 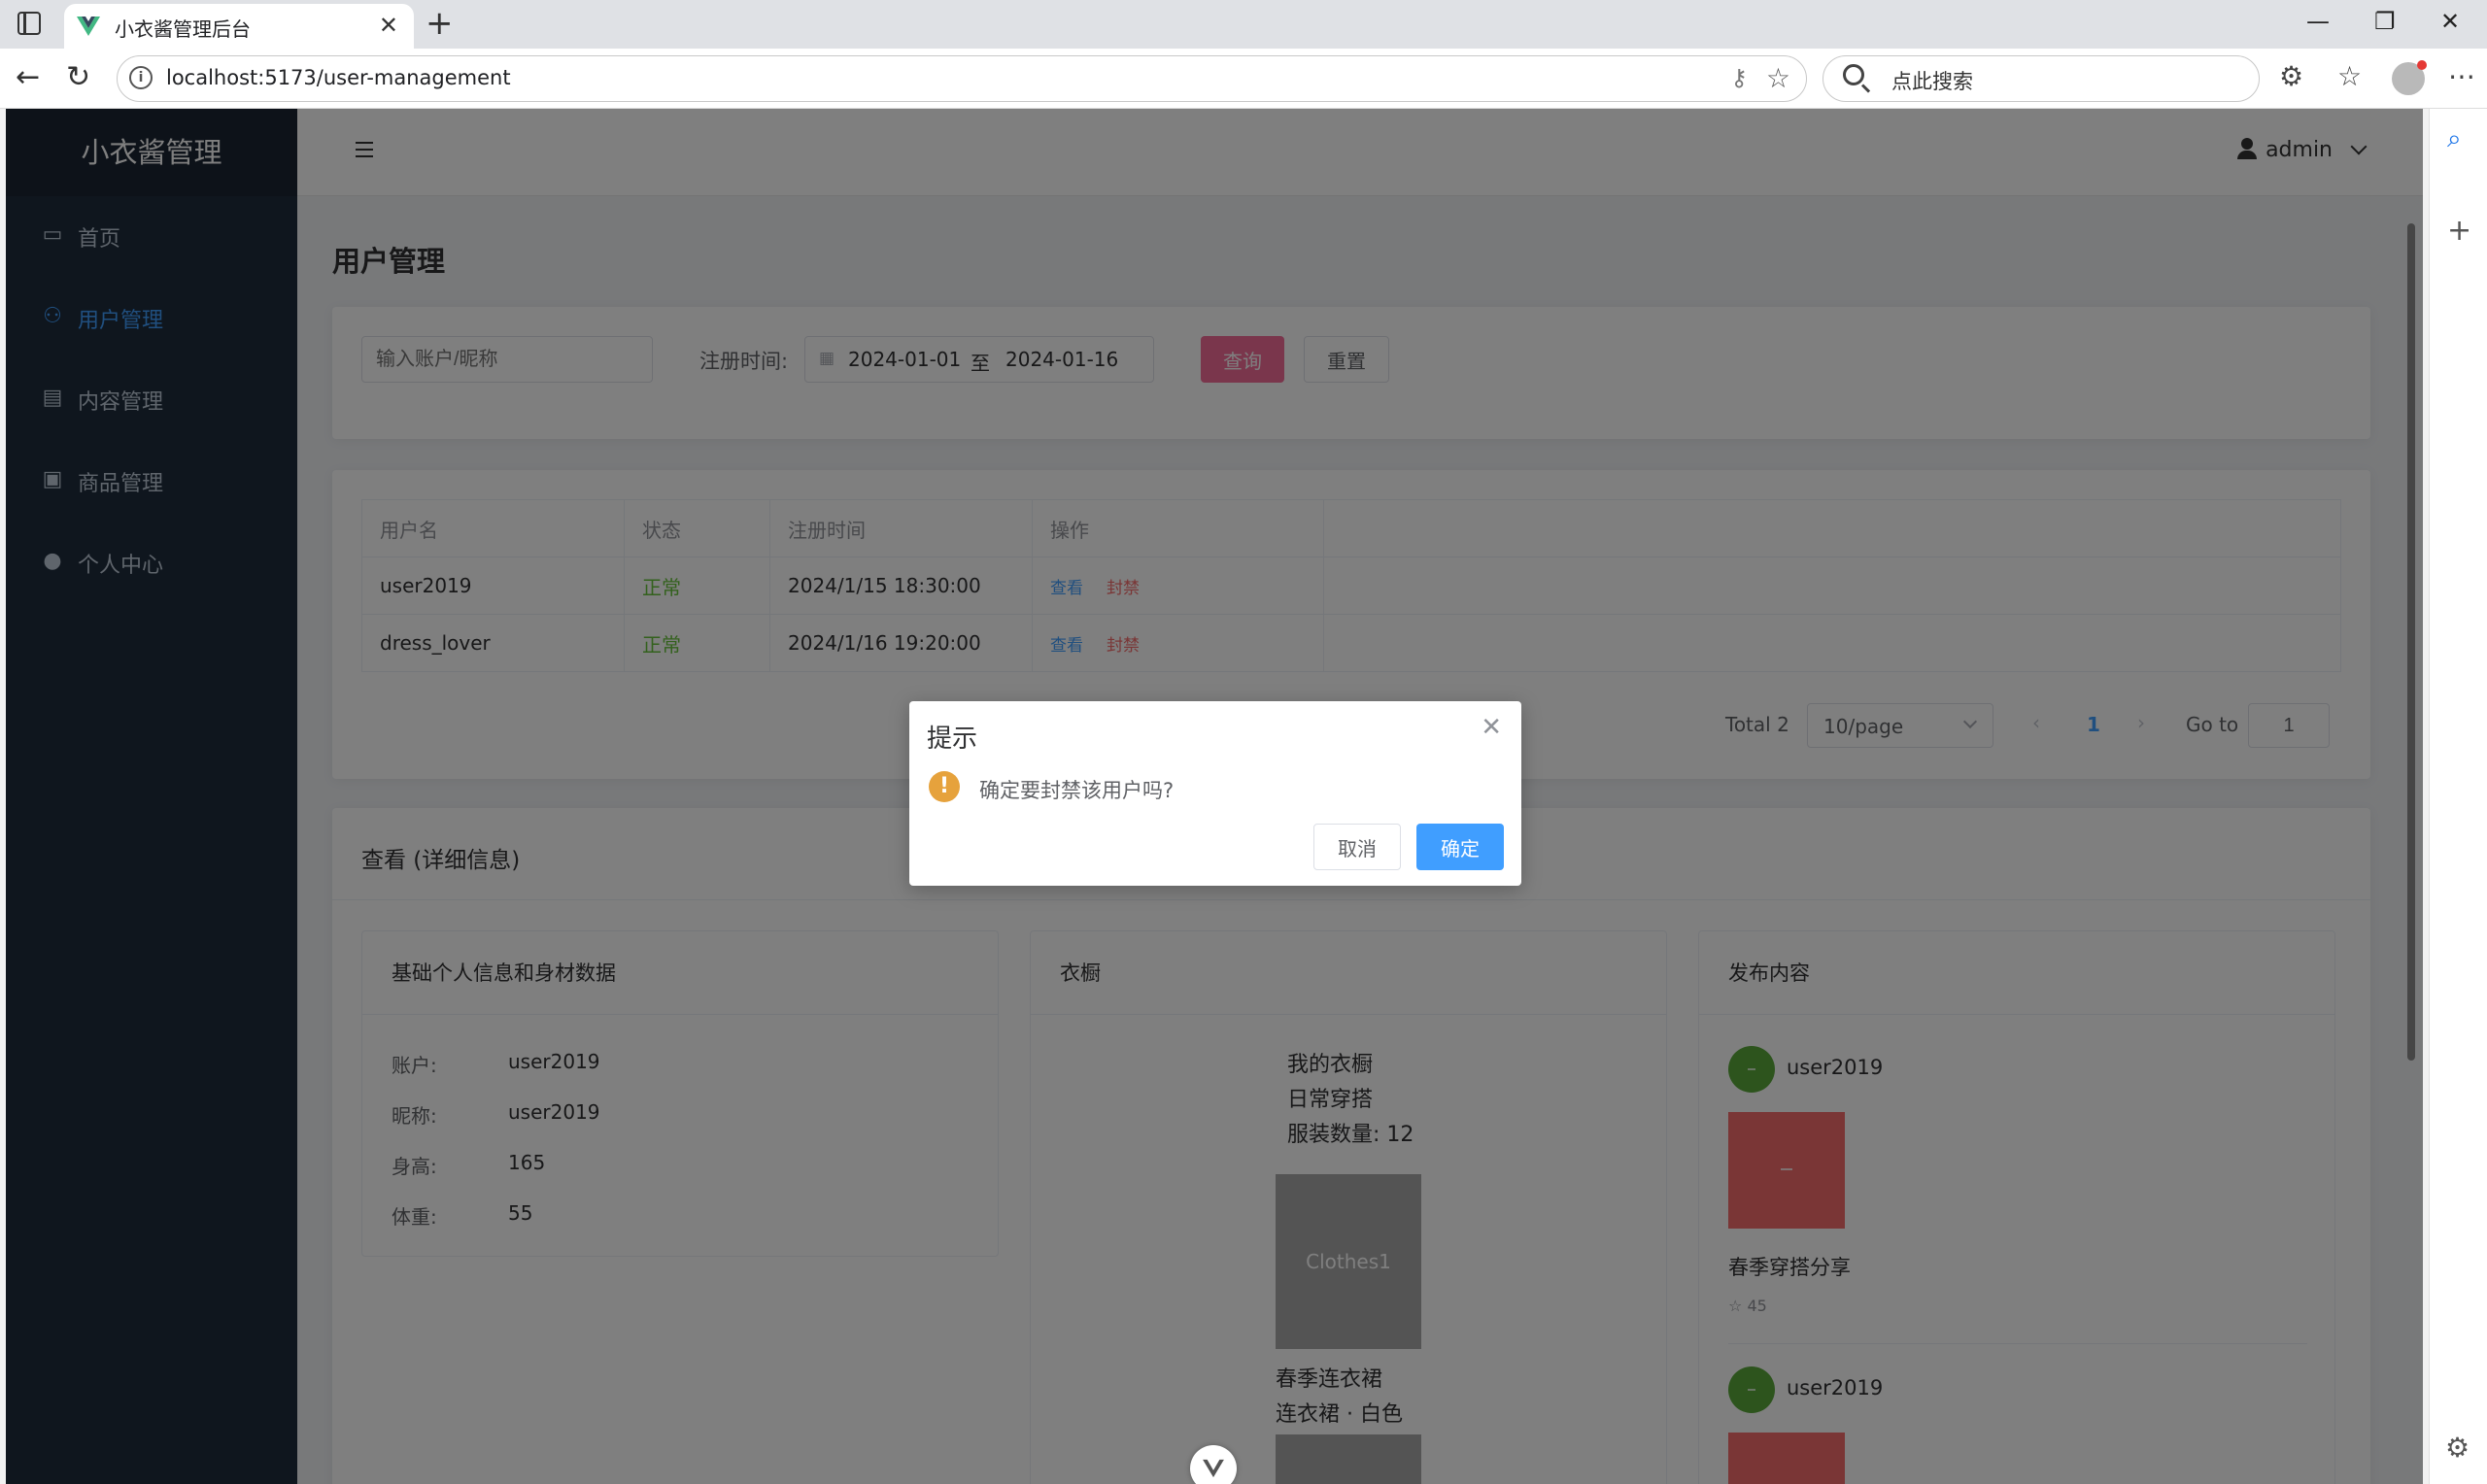 I want to click on warning-icon: !, so click(x=944, y=787).